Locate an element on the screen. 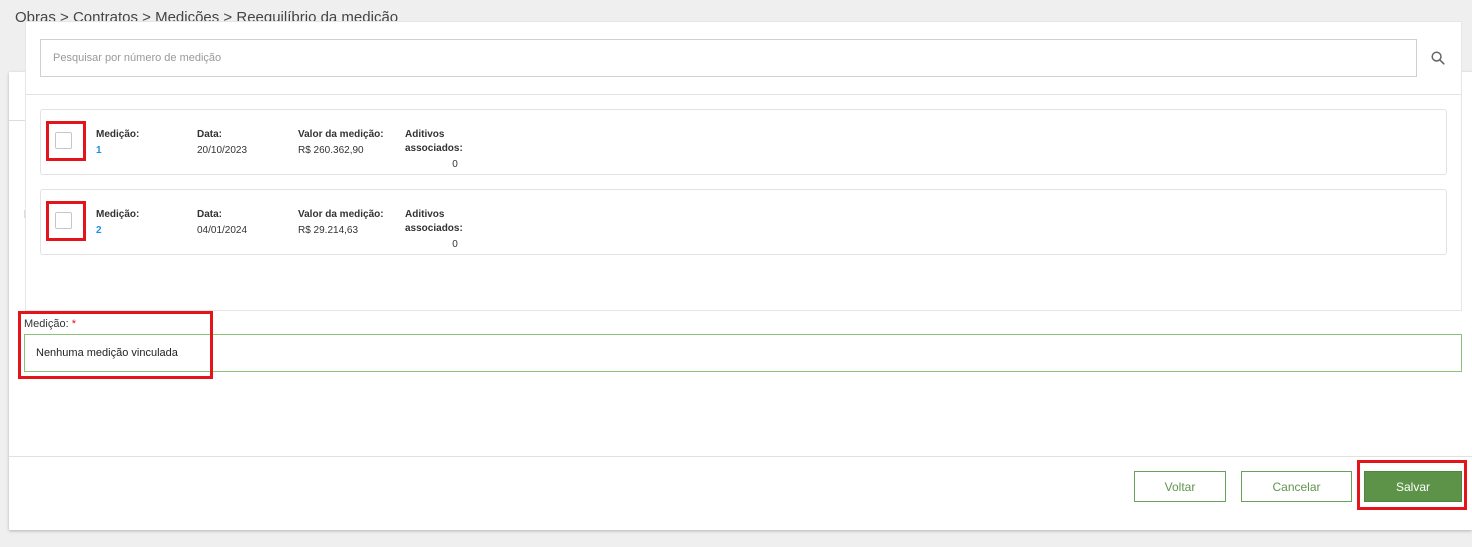 The image size is (1472, 547). measurement-date-column: Data: 04/01/2024 is located at coordinates (222, 223).